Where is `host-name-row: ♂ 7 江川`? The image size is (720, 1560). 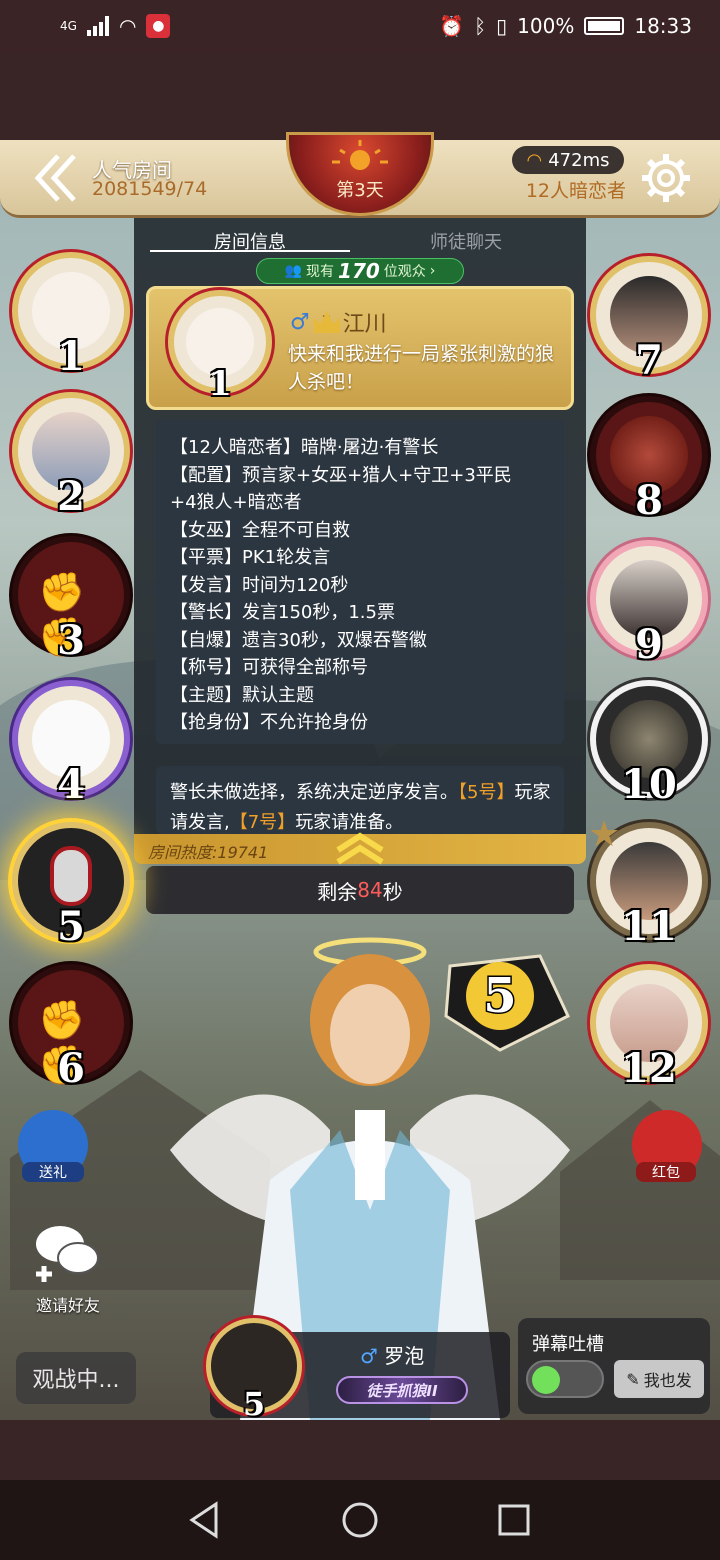
host-name-row: ♂ 7 江川 is located at coordinates (338, 322).